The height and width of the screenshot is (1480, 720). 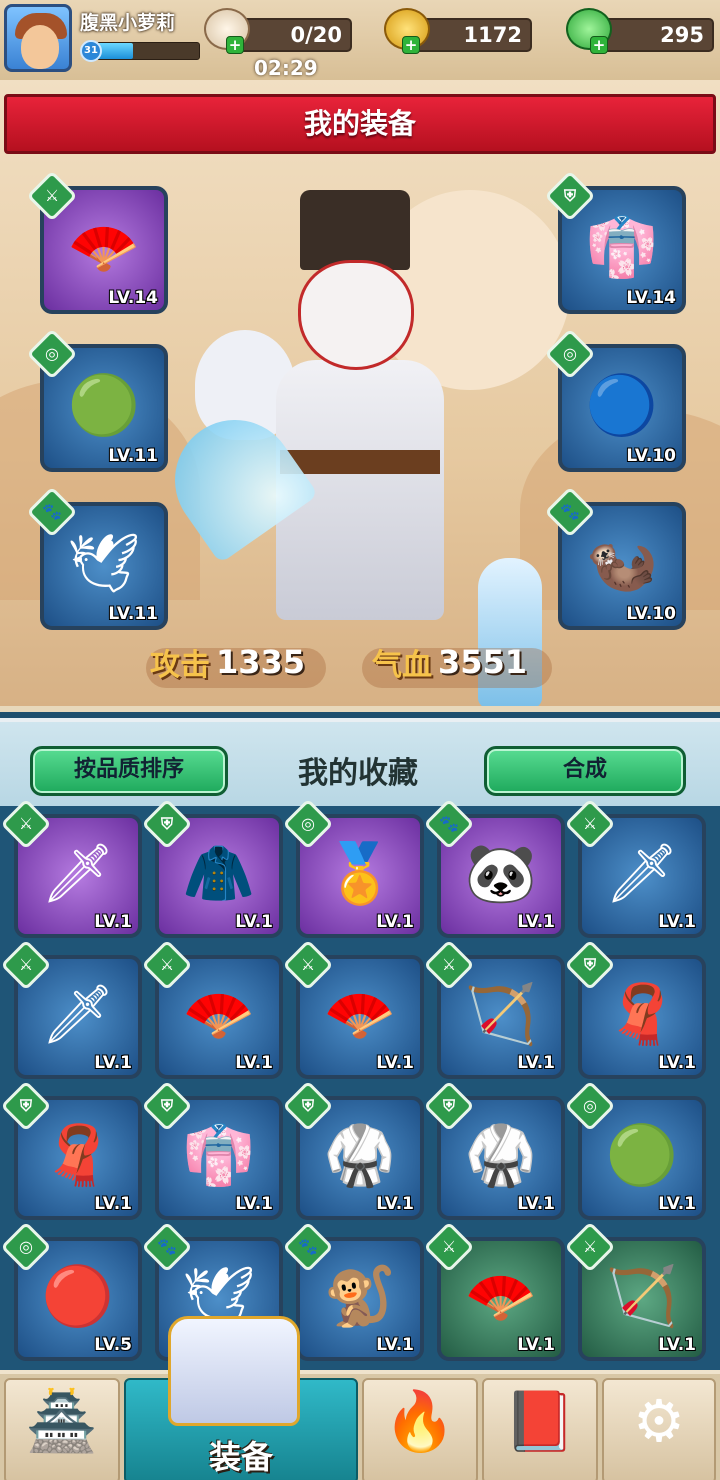 What do you see at coordinates (148, 51) in the screenshot?
I see `exp-bar` at bounding box center [148, 51].